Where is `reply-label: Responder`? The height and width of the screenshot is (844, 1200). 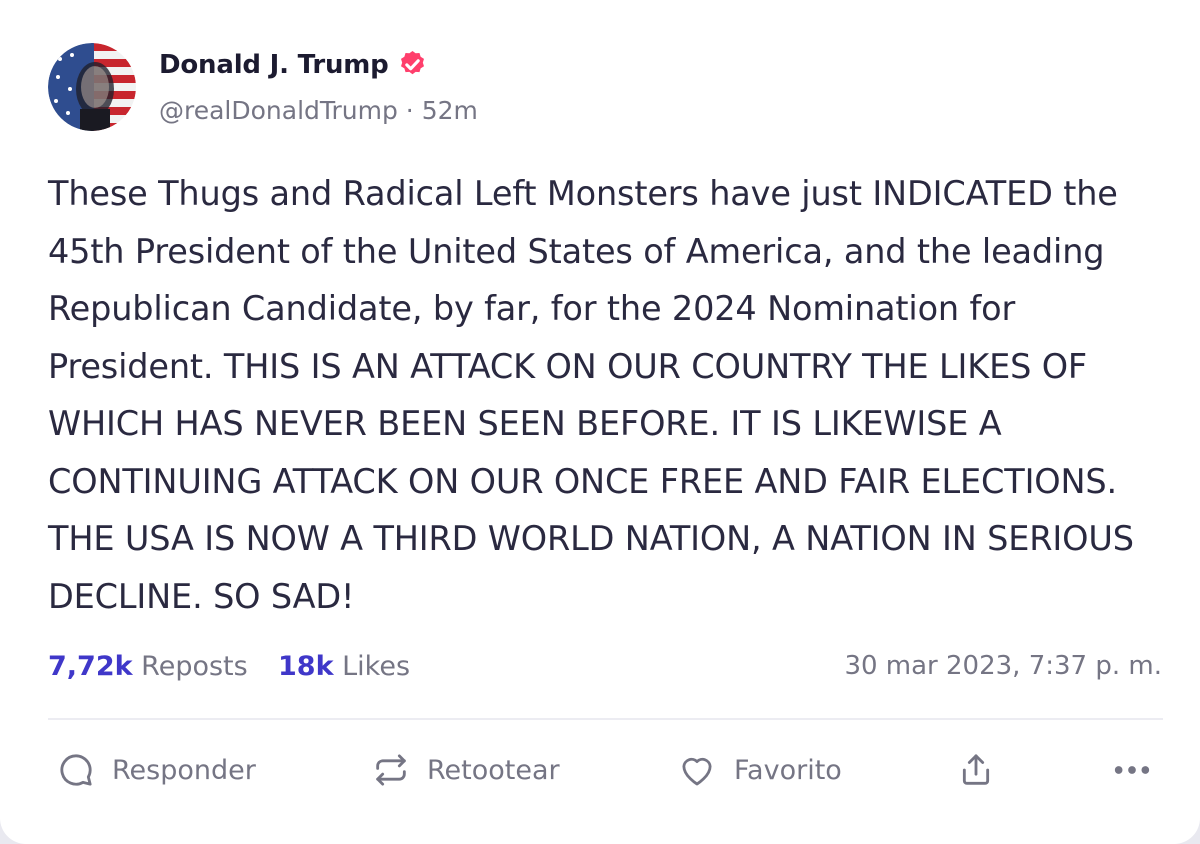
reply-label: Responder is located at coordinates (184, 770).